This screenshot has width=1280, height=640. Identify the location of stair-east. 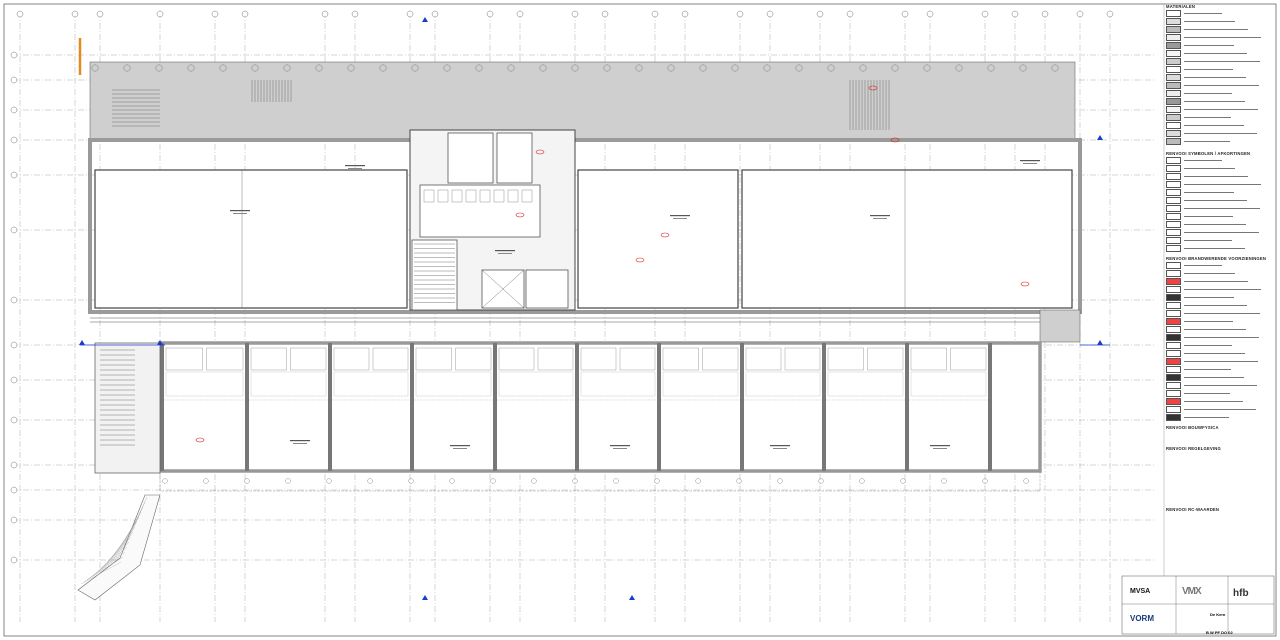
(1060, 326).